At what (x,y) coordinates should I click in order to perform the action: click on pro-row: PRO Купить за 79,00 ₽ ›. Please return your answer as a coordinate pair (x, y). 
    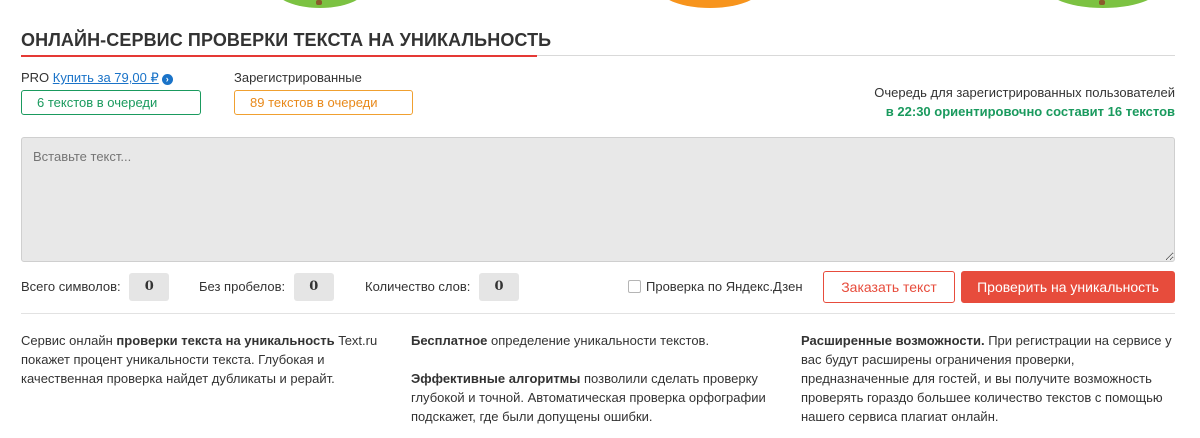
    Looking at the image, I should click on (97, 78).